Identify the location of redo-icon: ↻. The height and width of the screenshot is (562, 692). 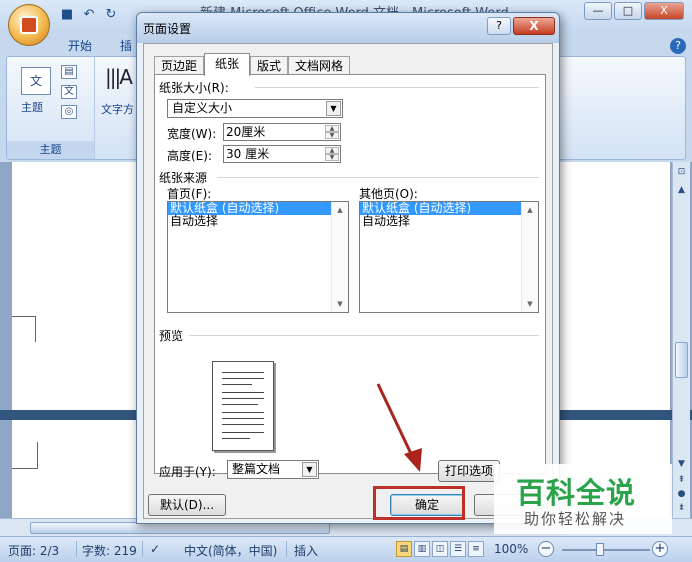
(111, 15).